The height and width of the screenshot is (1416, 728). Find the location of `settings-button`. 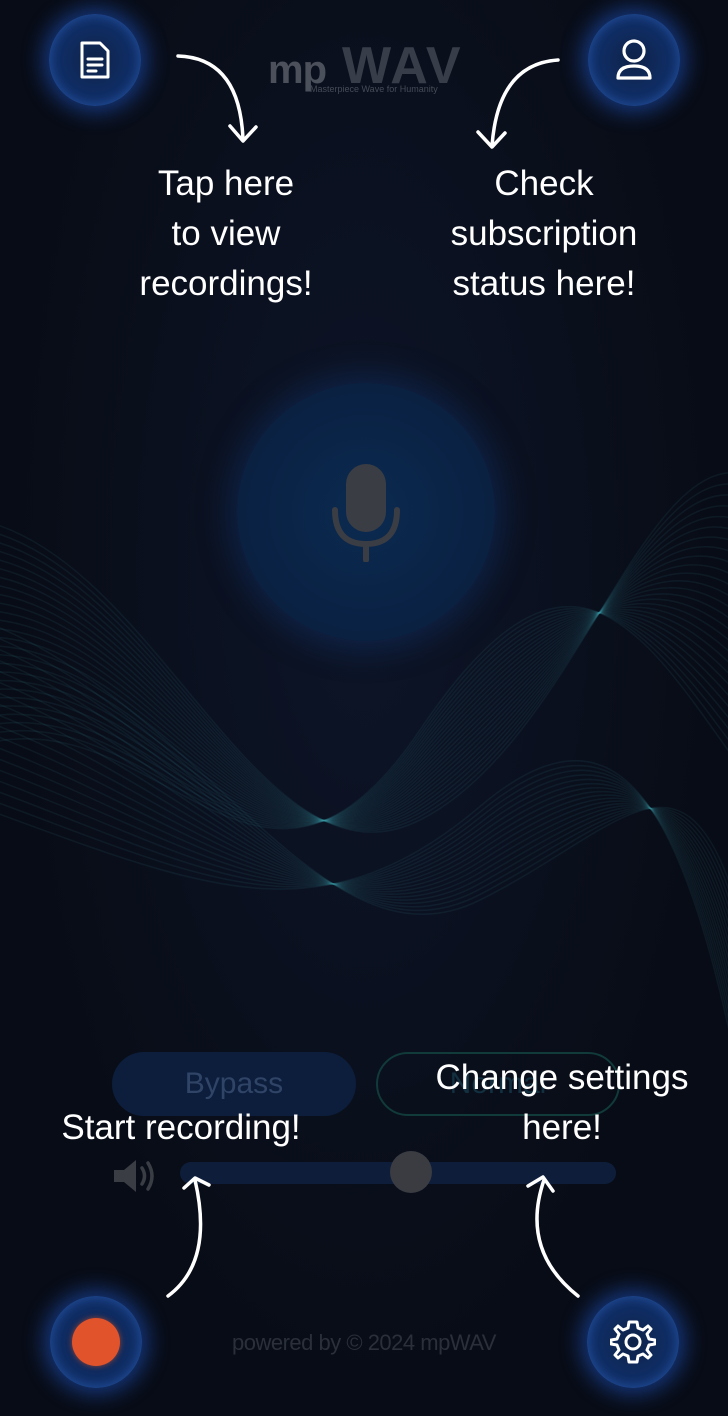

settings-button is located at coordinates (633, 1342).